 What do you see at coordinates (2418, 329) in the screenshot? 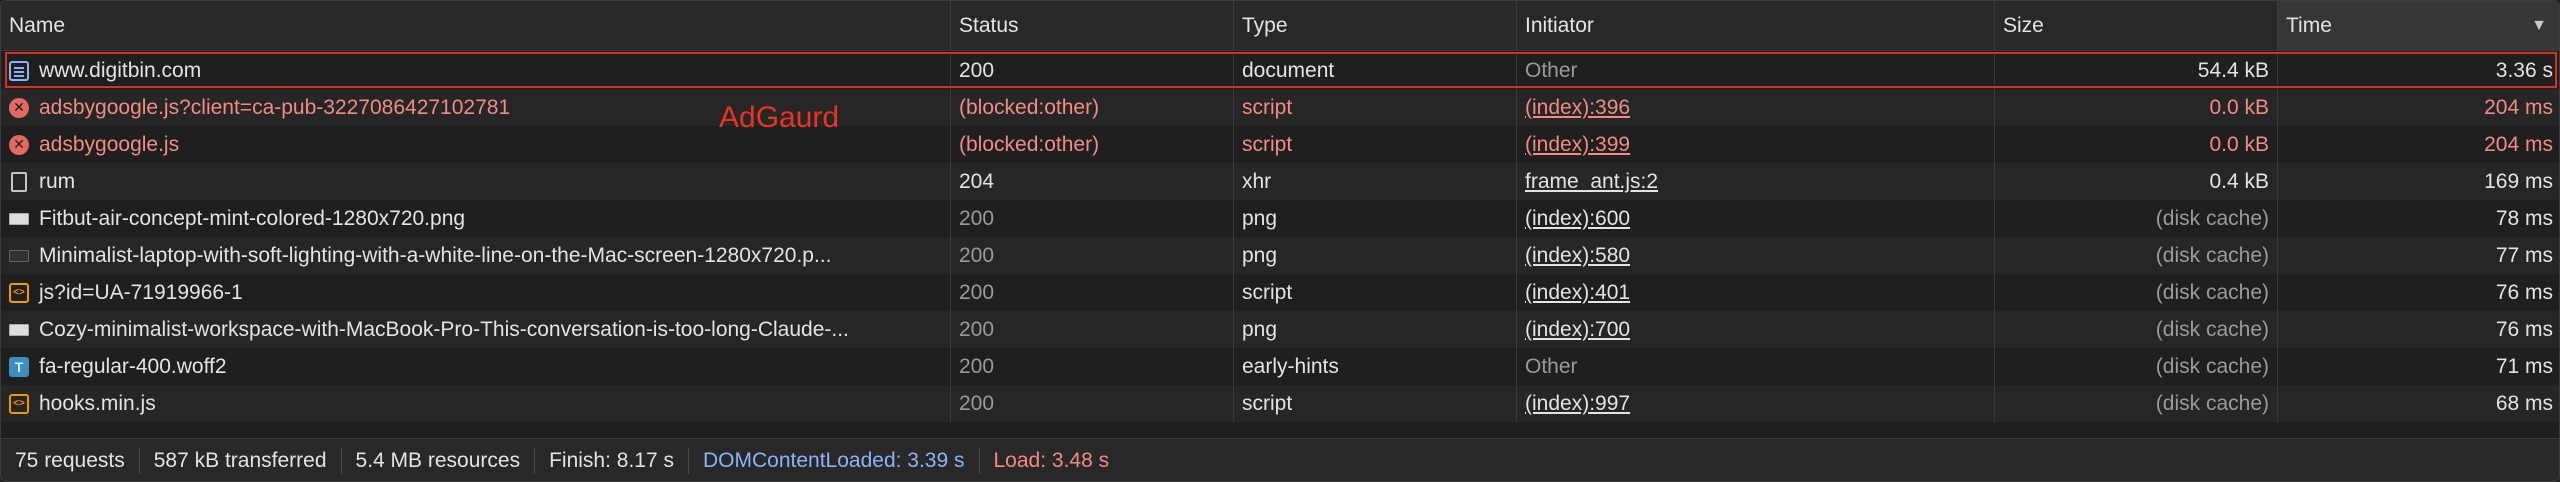
I see `cell-time: 76 ms` at bounding box center [2418, 329].